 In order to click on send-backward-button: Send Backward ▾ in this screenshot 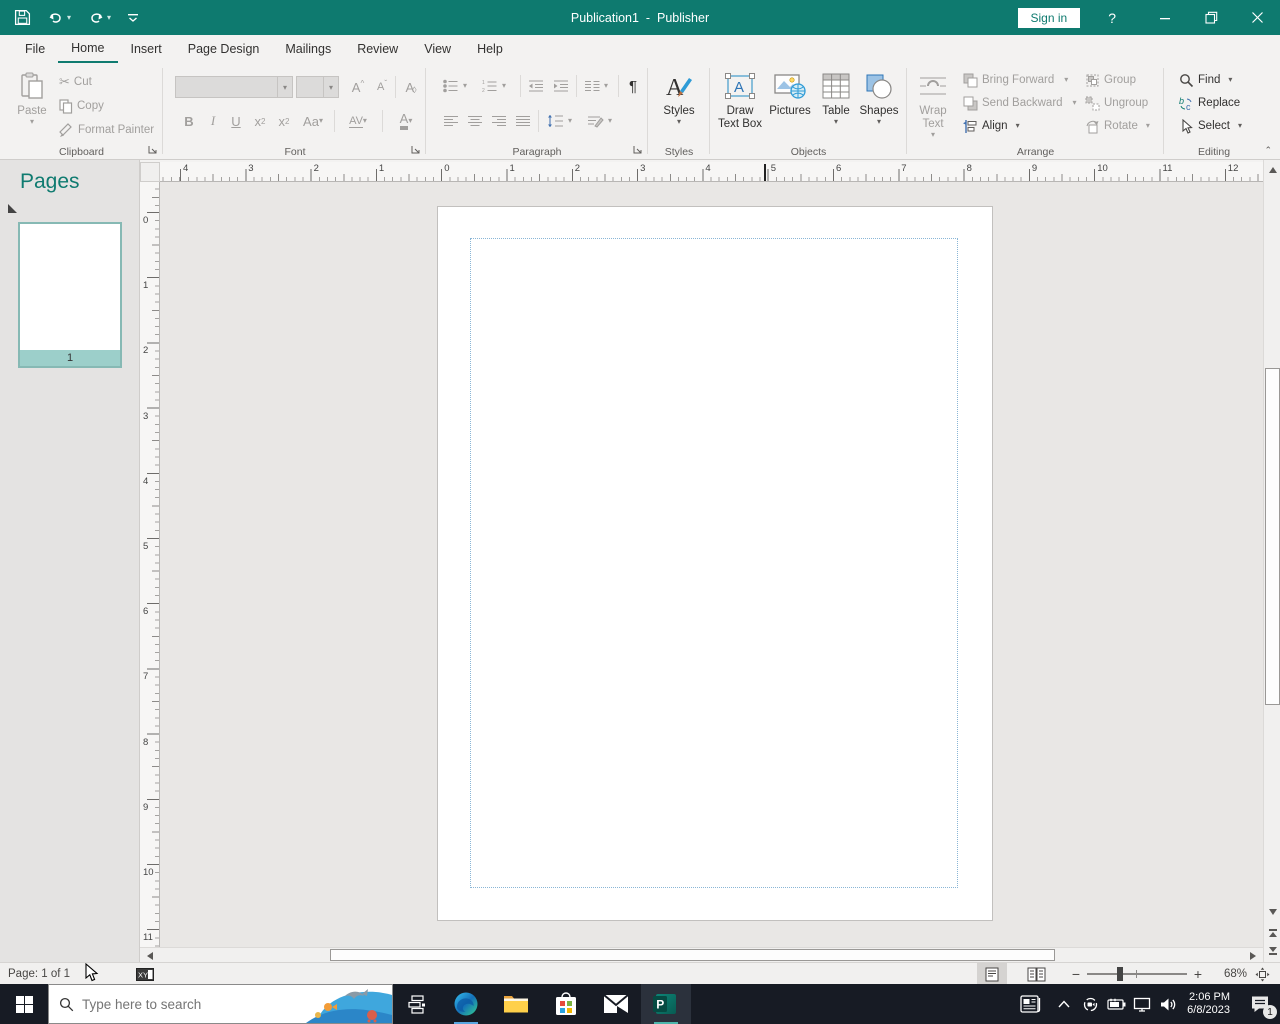, I will do `click(1020, 103)`.